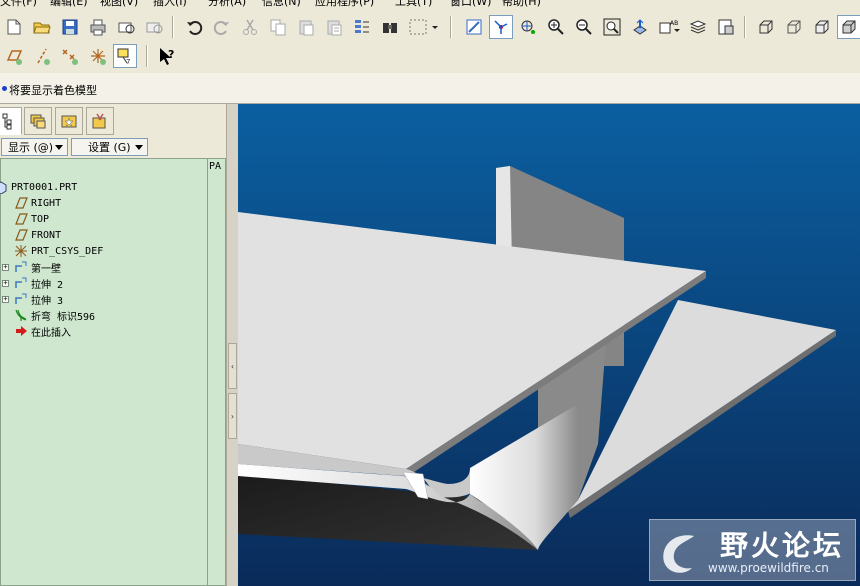 This screenshot has width=860, height=586. I want to click on tree-item-first-wall: + 第一壁, so click(31, 267).